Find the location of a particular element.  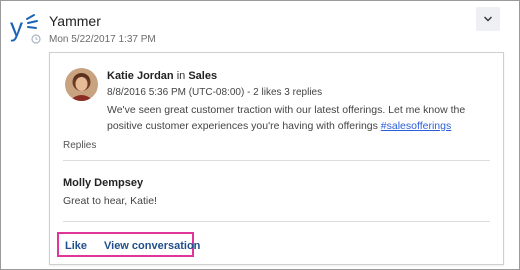

post-header: Katie Jordan in Sales is located at coordinates (162, 76).